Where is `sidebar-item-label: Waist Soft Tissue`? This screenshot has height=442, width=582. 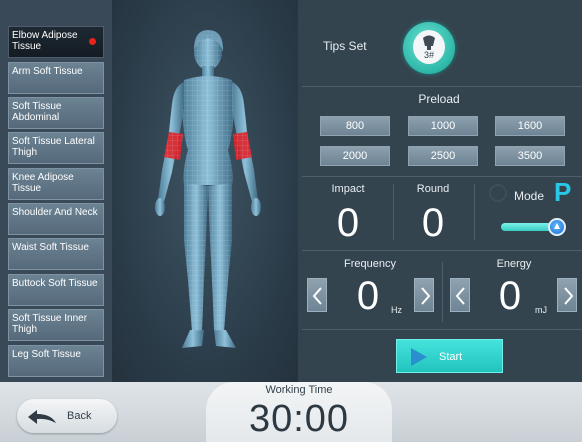
sidebar-item-label: Waist Soft Tissue is located at coordinates (50, 247).